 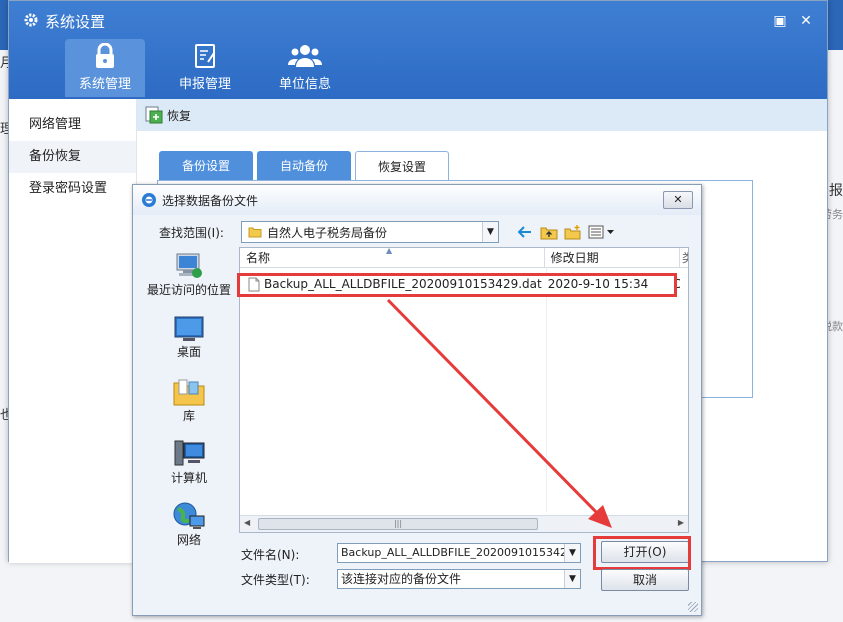 I want to click on computer-icon, so click(x=189, y=453).